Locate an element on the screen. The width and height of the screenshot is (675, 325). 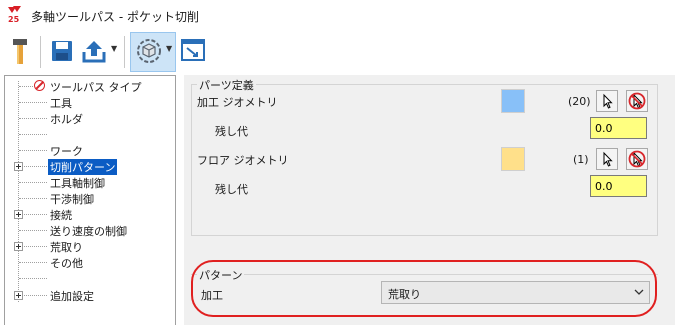
tree-item-additional-settings: 追加設定 is located at coordinates (90, 295).